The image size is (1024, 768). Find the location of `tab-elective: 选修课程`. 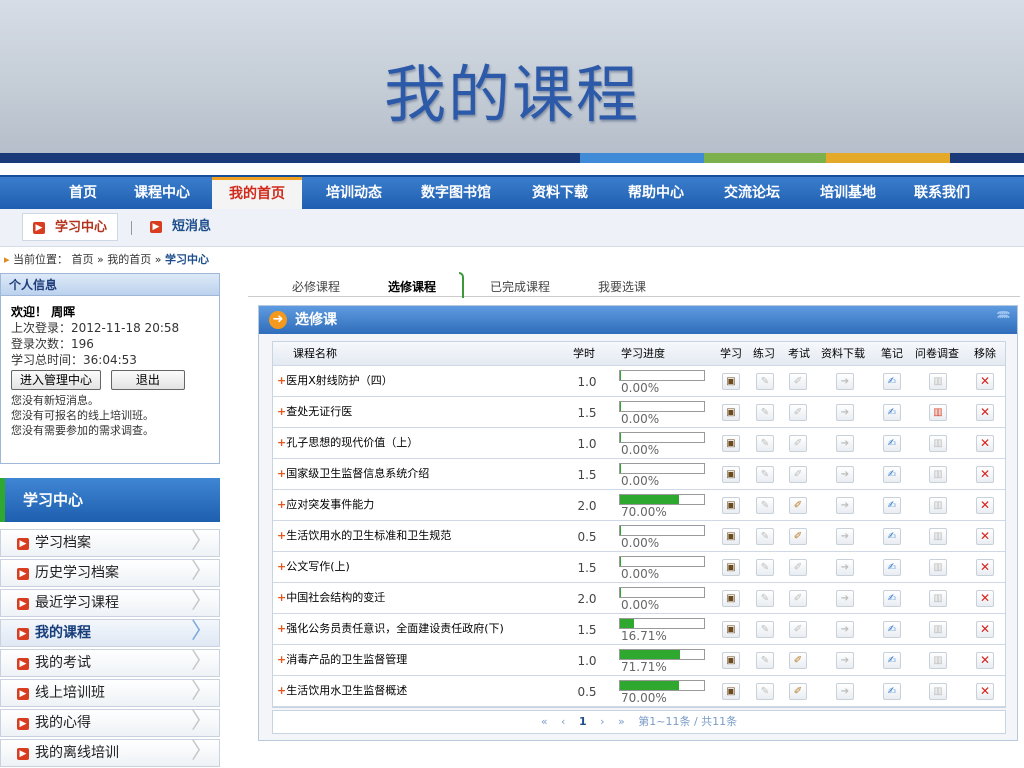

tab-elective: 选修课程 is located at coordinates (412, 286).